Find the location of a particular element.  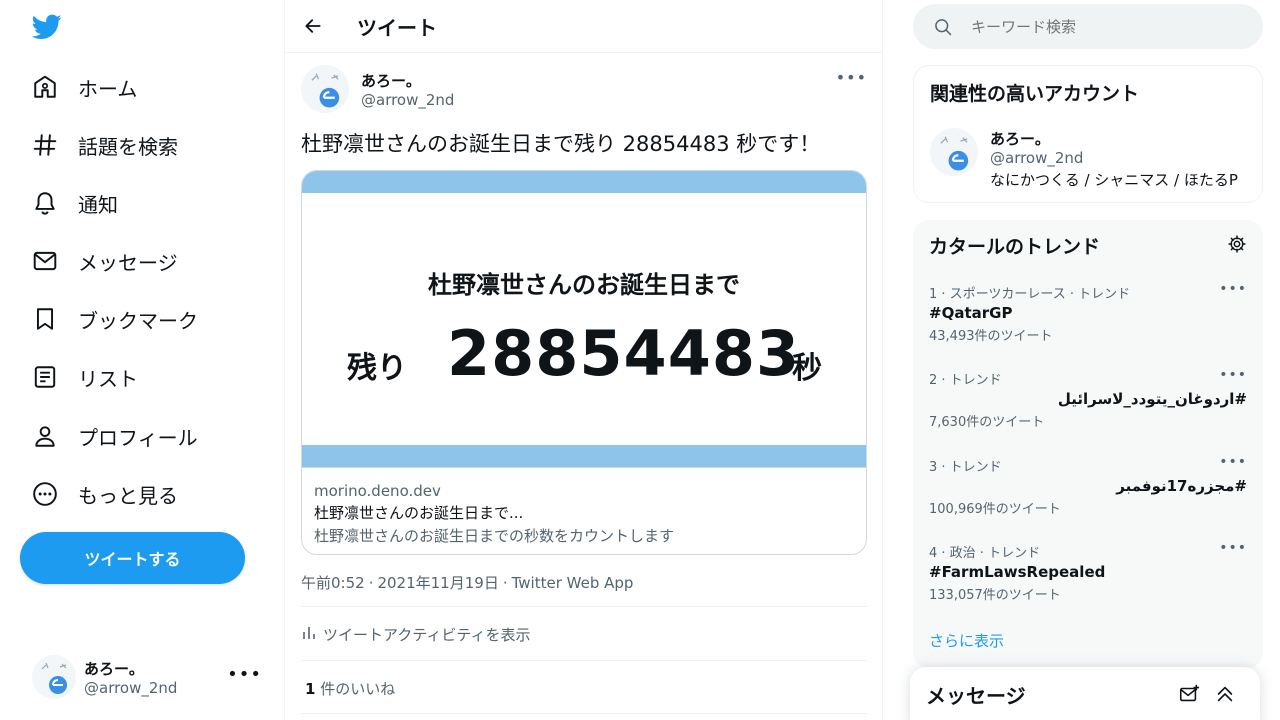

nav-label: リスト is located at coordinates (108, 378).